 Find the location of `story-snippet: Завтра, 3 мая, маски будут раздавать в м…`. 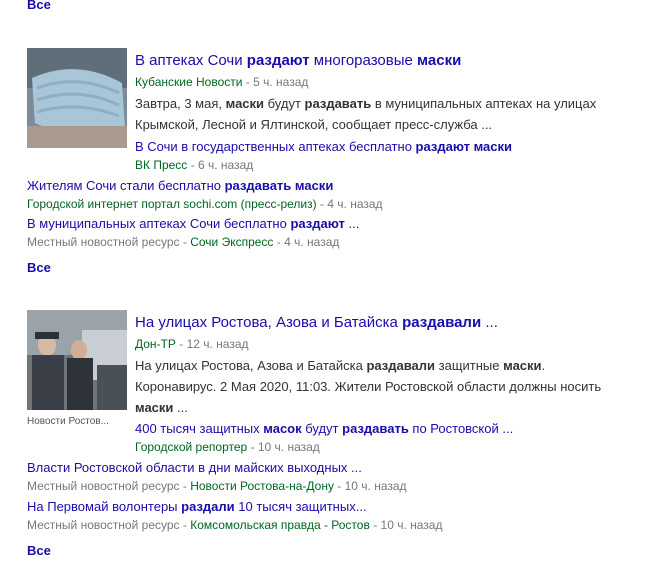

story-snippet: Завтра, 3 мая, маски будут раздавать в м… is located at coordinates (366, 114).